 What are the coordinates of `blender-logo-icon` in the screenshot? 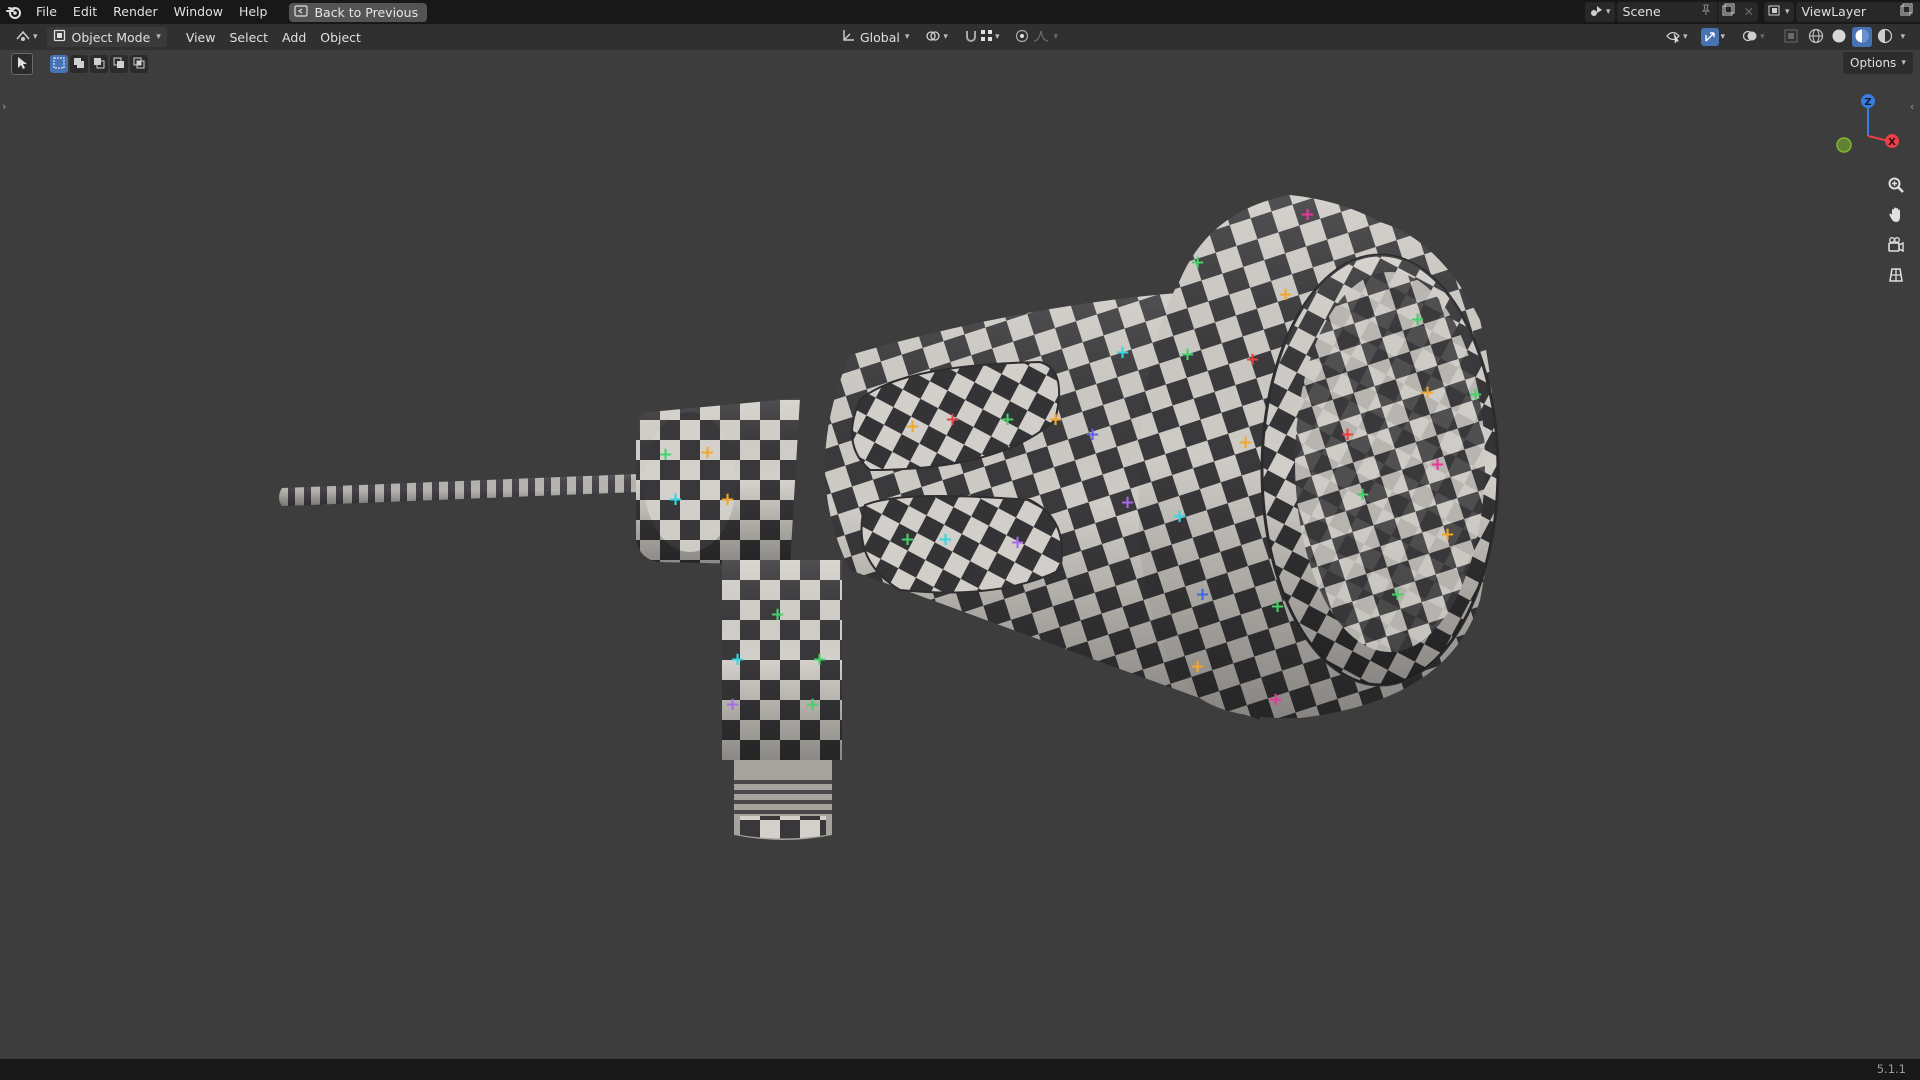 It's located at (14, 12).